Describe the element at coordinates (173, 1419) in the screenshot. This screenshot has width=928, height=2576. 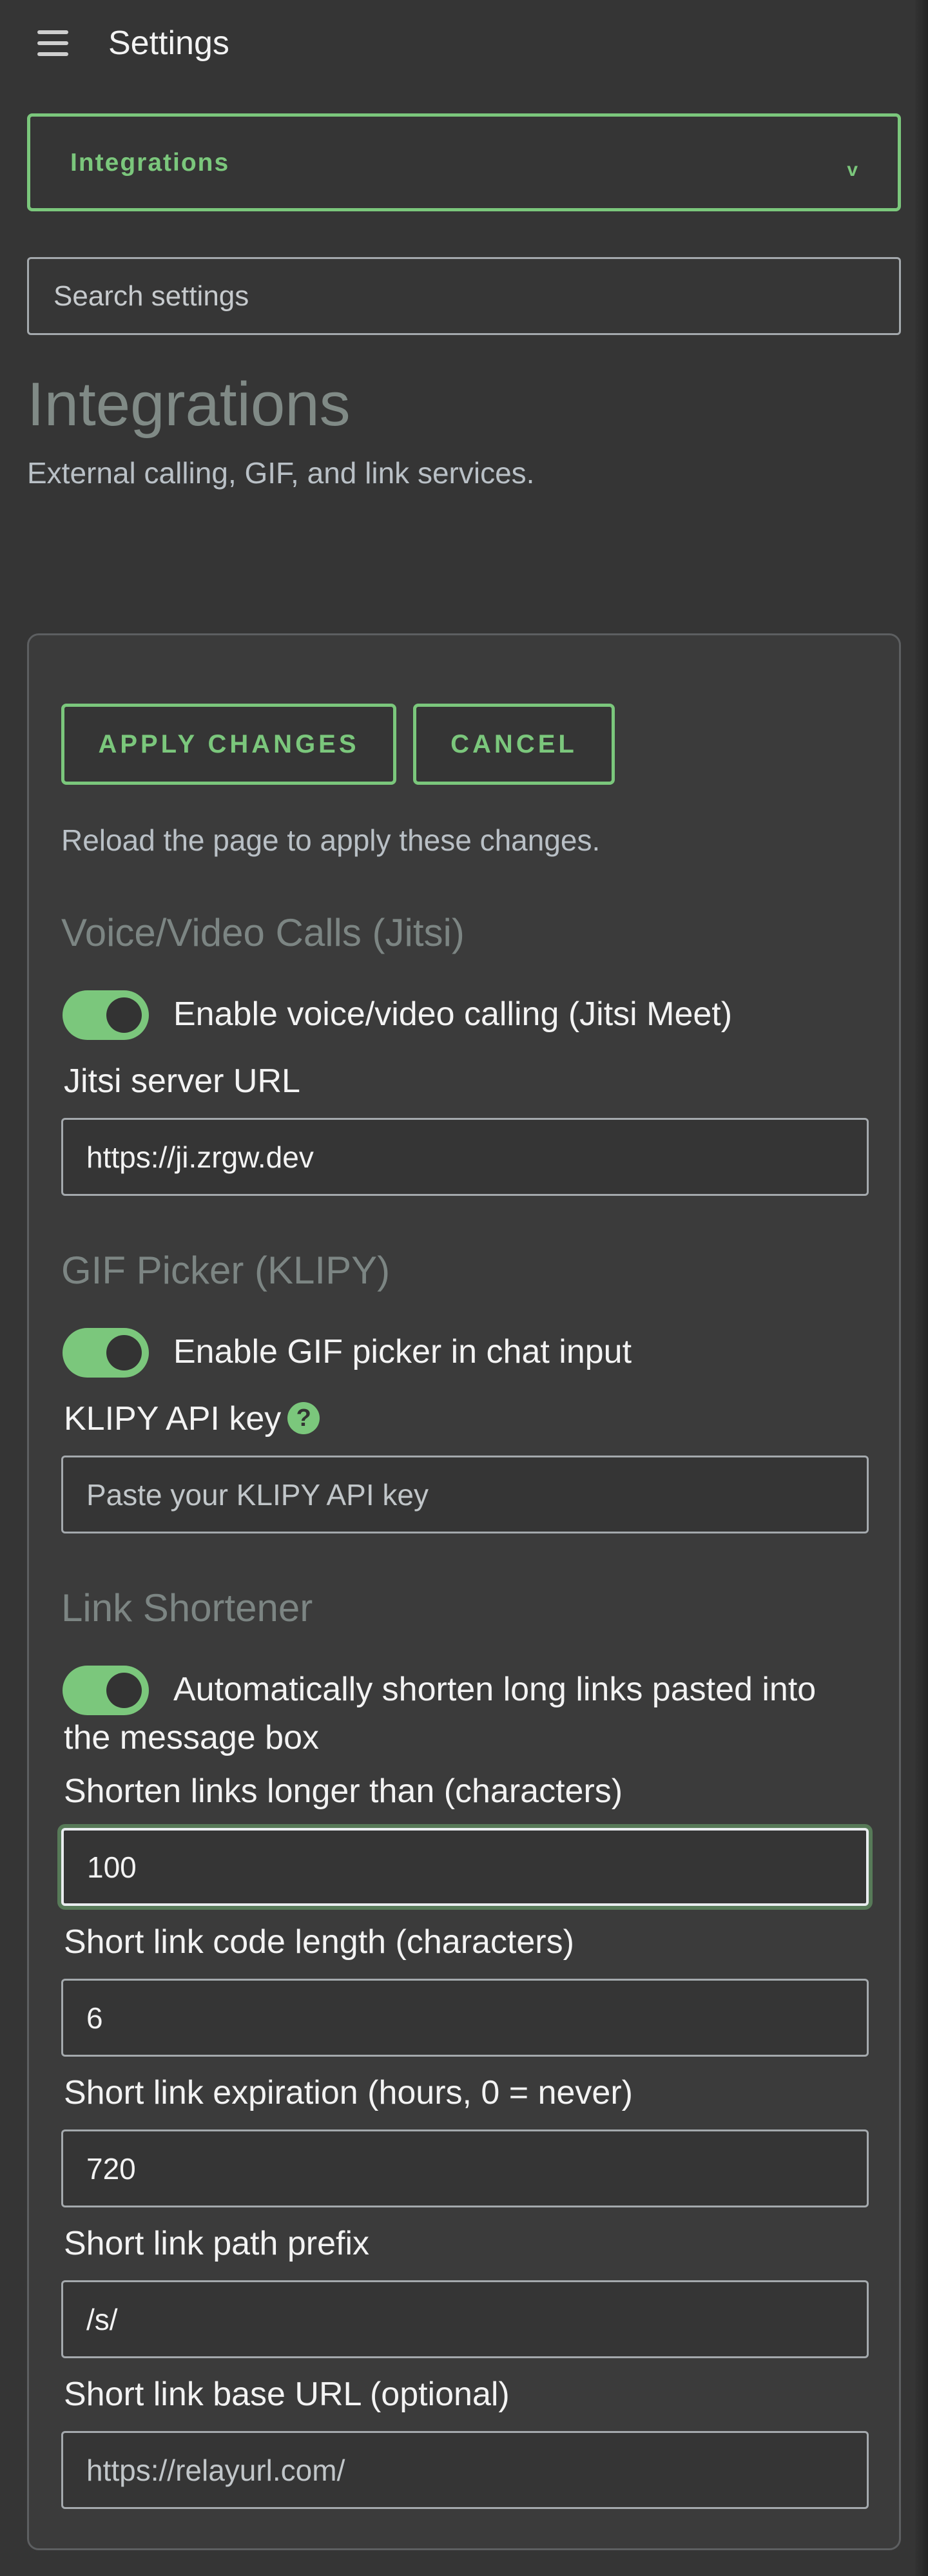
I see `klipy-api-key-label-text: KLIPY API key` at that location.